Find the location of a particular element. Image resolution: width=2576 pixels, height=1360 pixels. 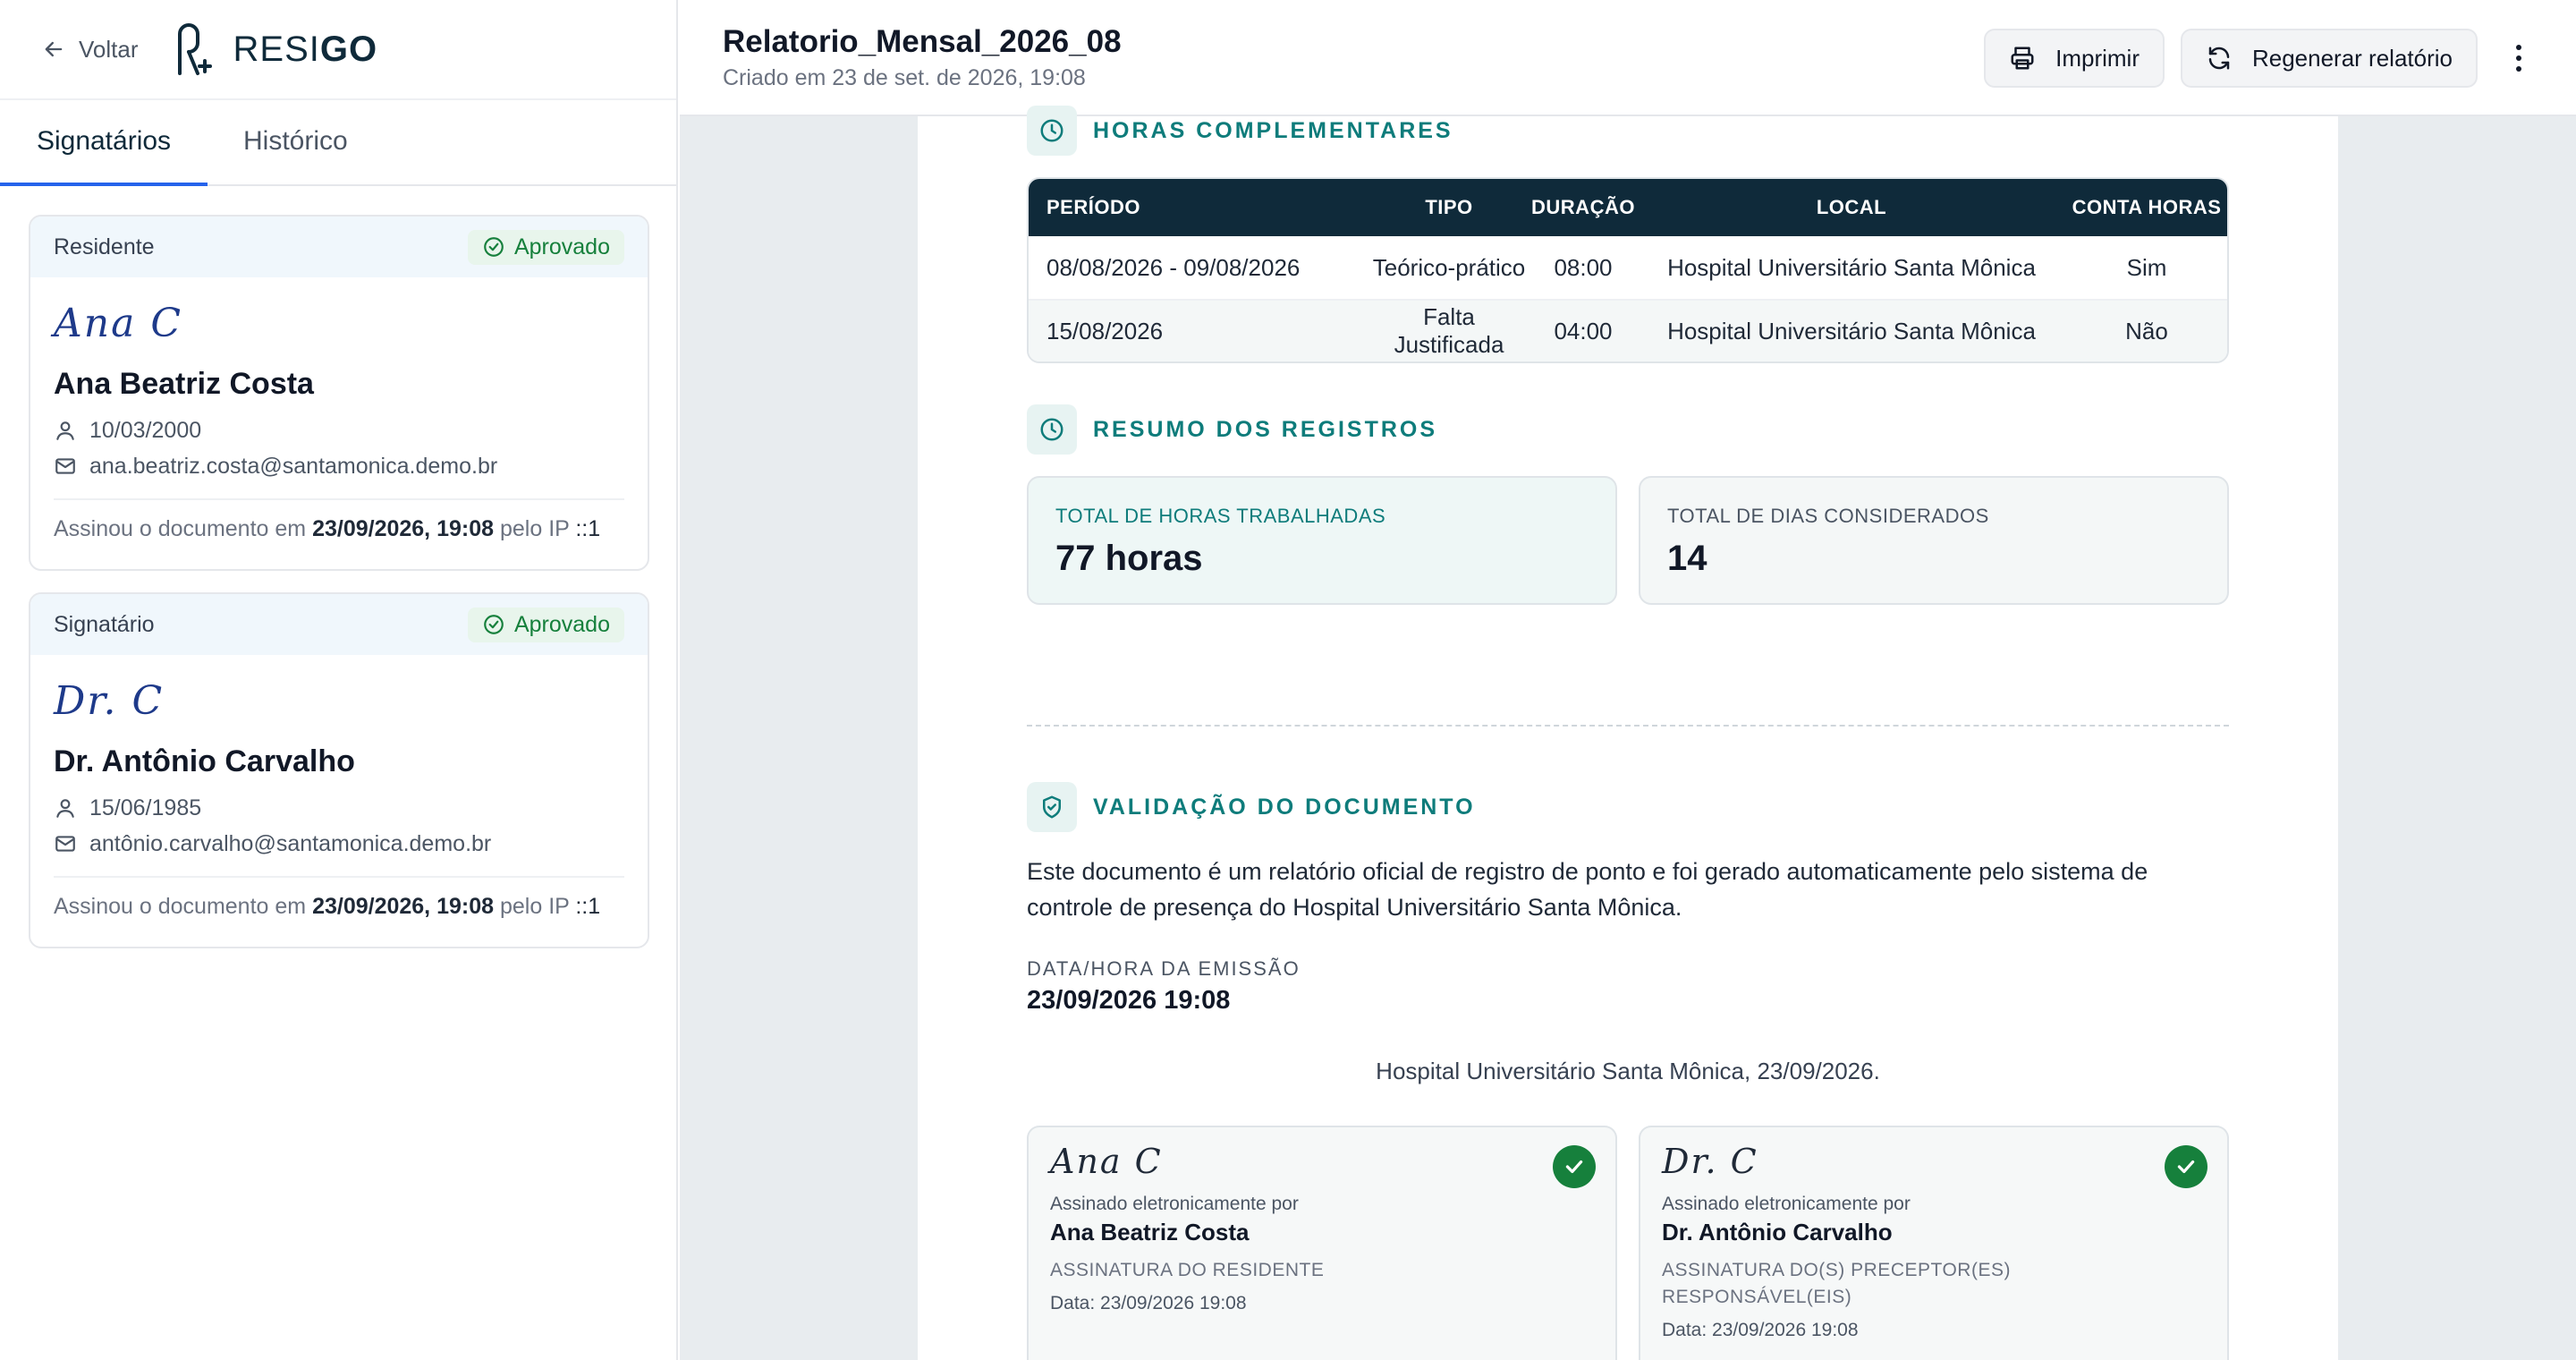

logo-icon is located at coordinates (194, 49).